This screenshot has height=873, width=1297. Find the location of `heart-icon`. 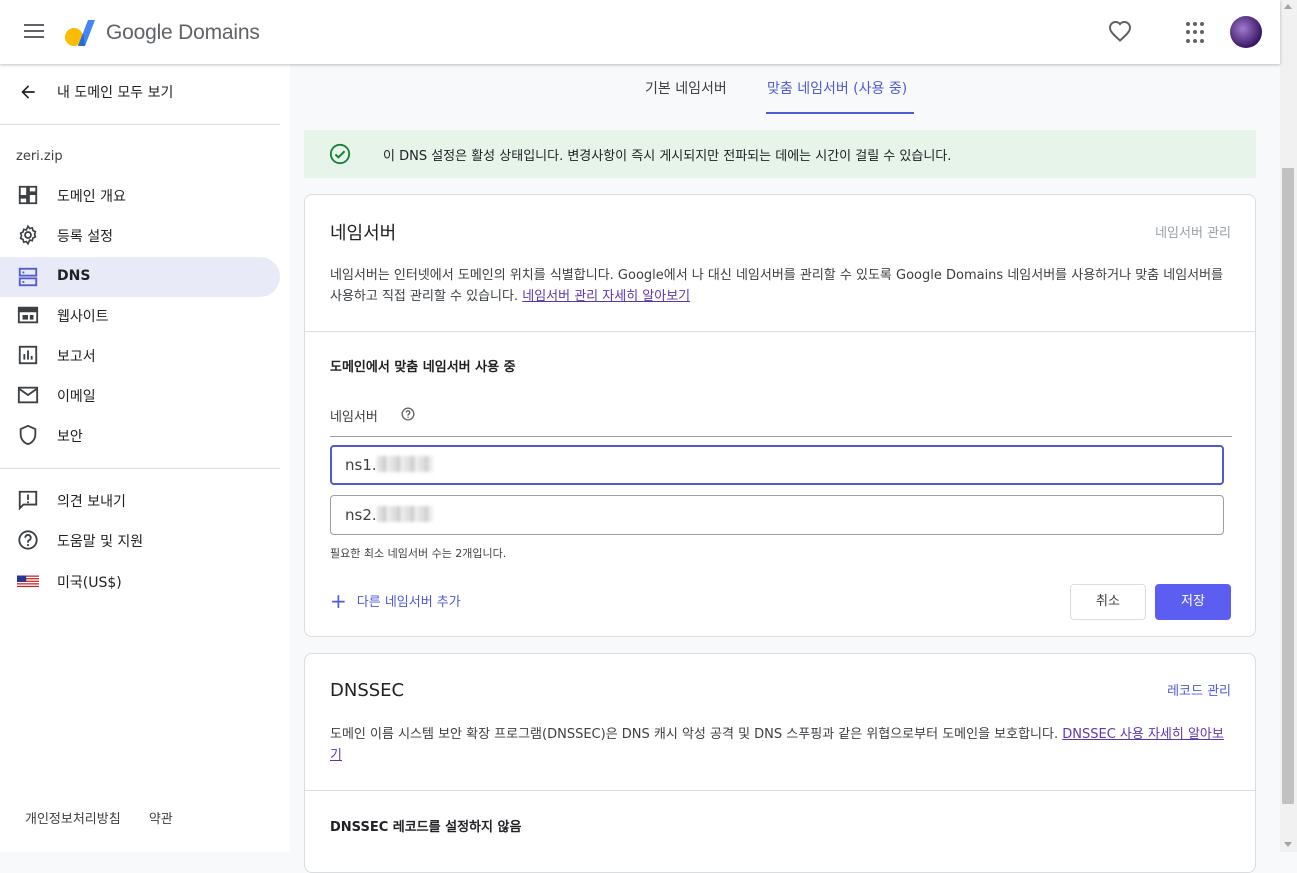

heart-icon is located at coordinates (1120, 32).